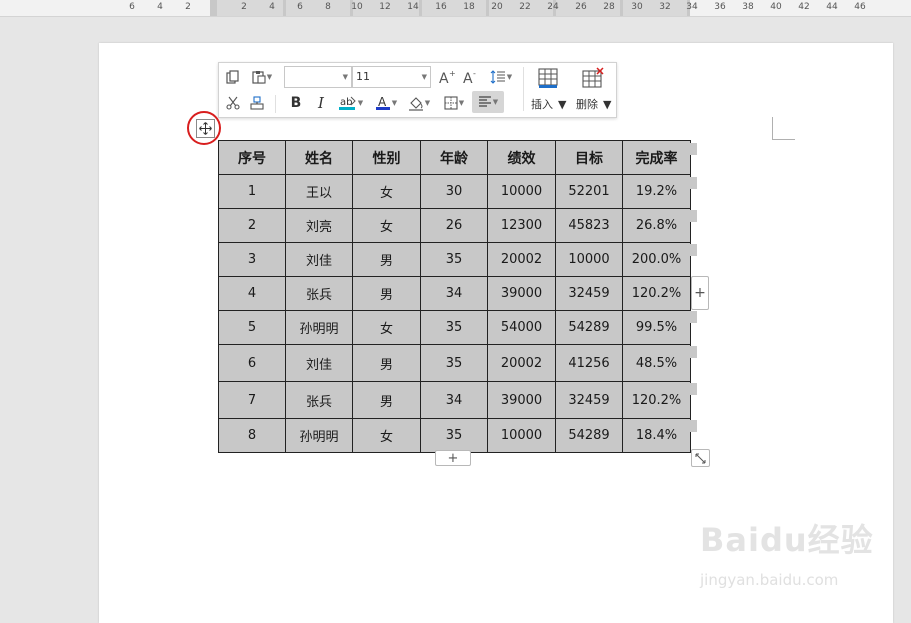 This screenshot has width=911, height=623. What do you see at coordinates (386, 103) in the screenshot?
I see `font-color-icon: A ▼` at bounding box center [386, 103].